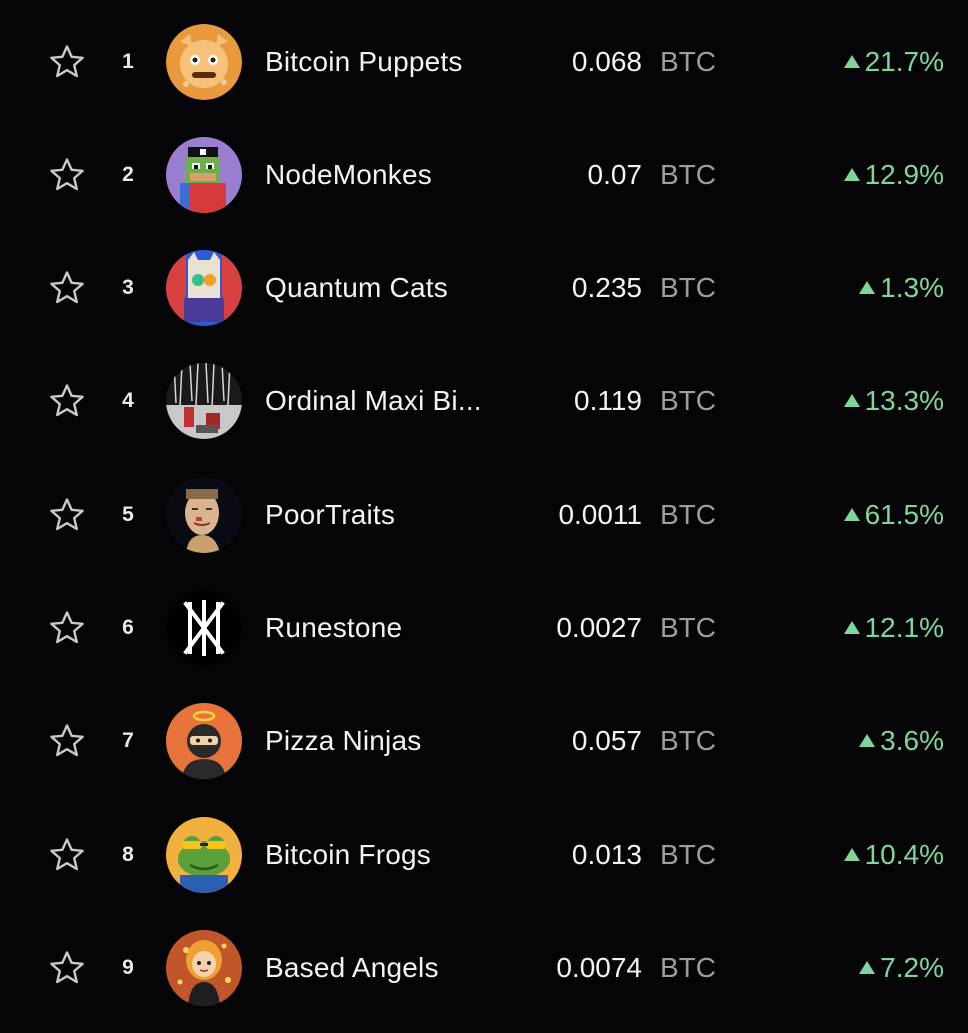 The height and width of the screenshot is (1033, 968). I want to click on floor-price: 0.235, so click(606, 288).